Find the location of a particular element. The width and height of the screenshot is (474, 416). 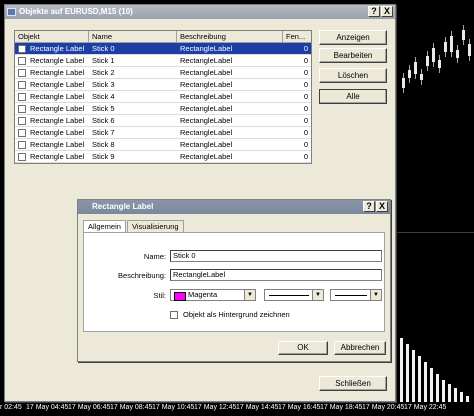

help-button: ? is located at coordinates (374, 11).